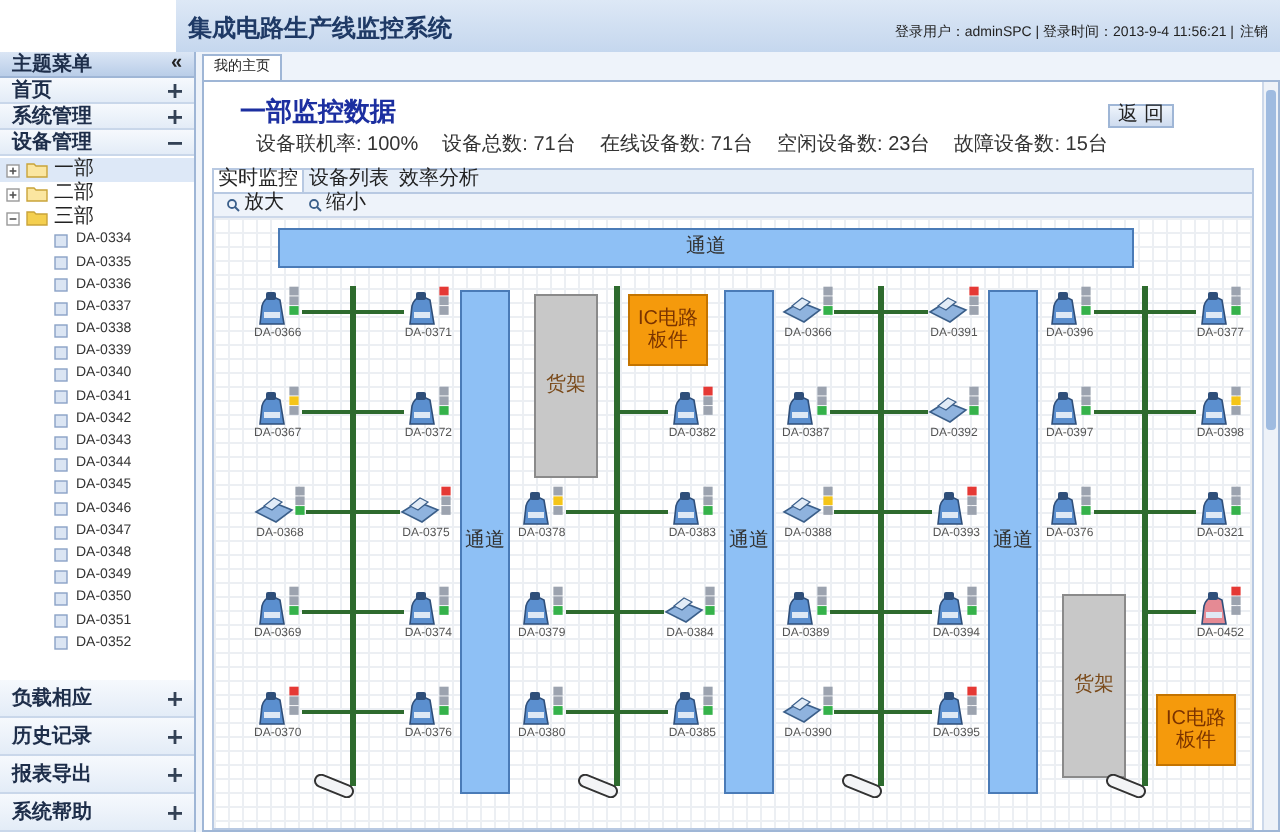  I want to click on stat-text: 空闲设备数: 23台, so click(854, 145).